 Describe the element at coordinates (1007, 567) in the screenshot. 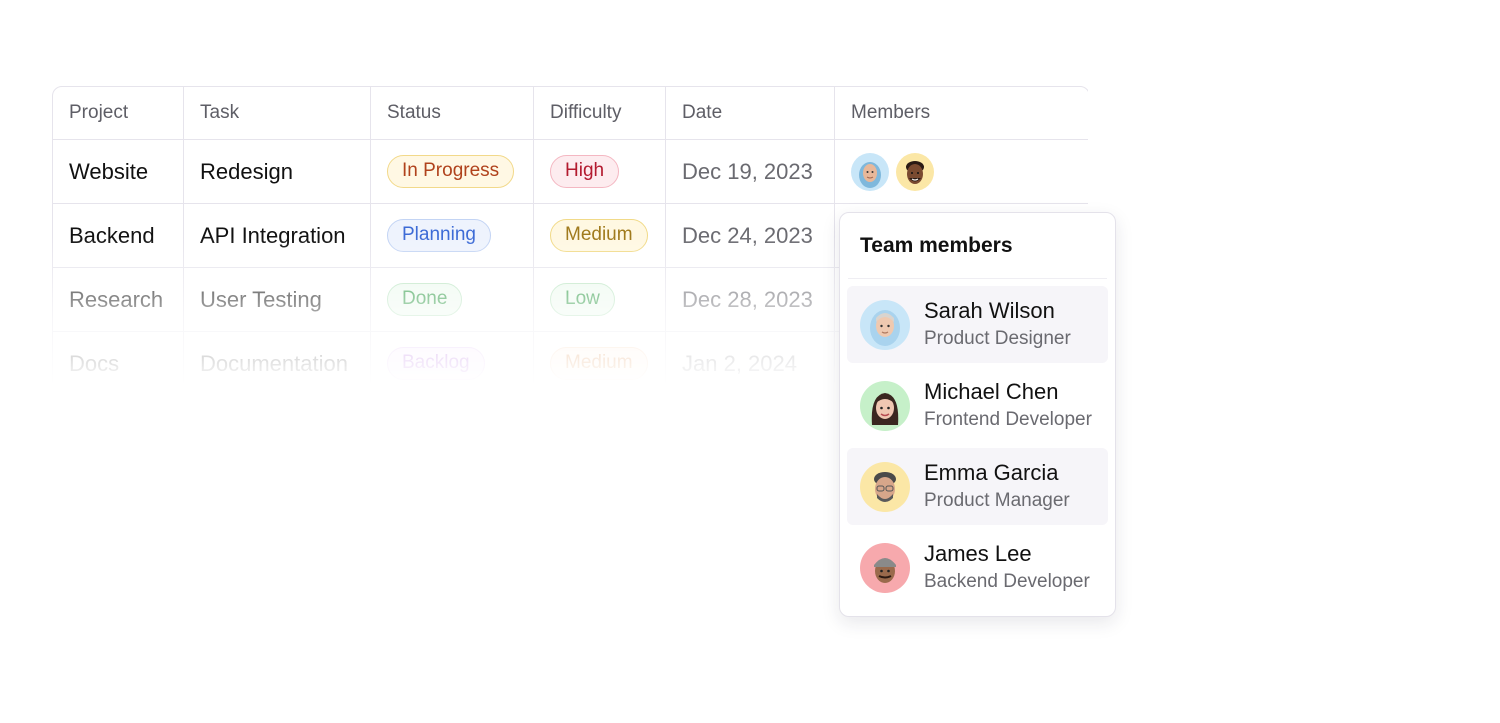

I see `member-info: James Lee Backend Developer` at that location.